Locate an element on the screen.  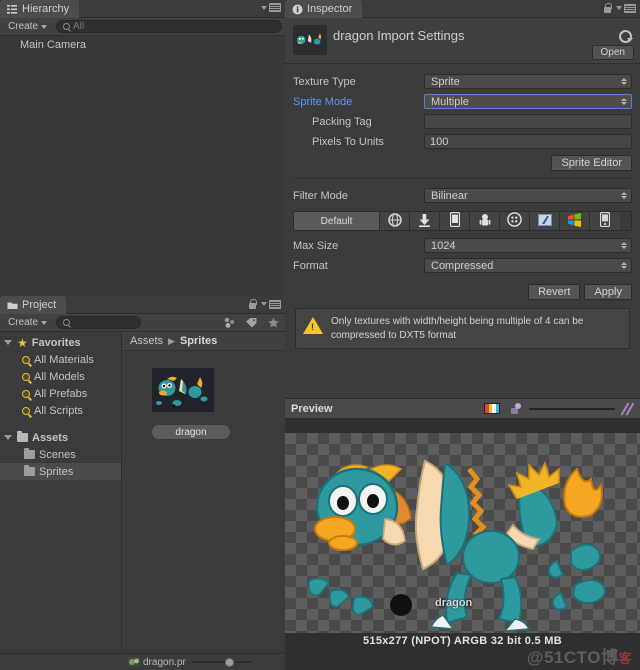
field-label: Max Size is located at coordinates (316, 245).